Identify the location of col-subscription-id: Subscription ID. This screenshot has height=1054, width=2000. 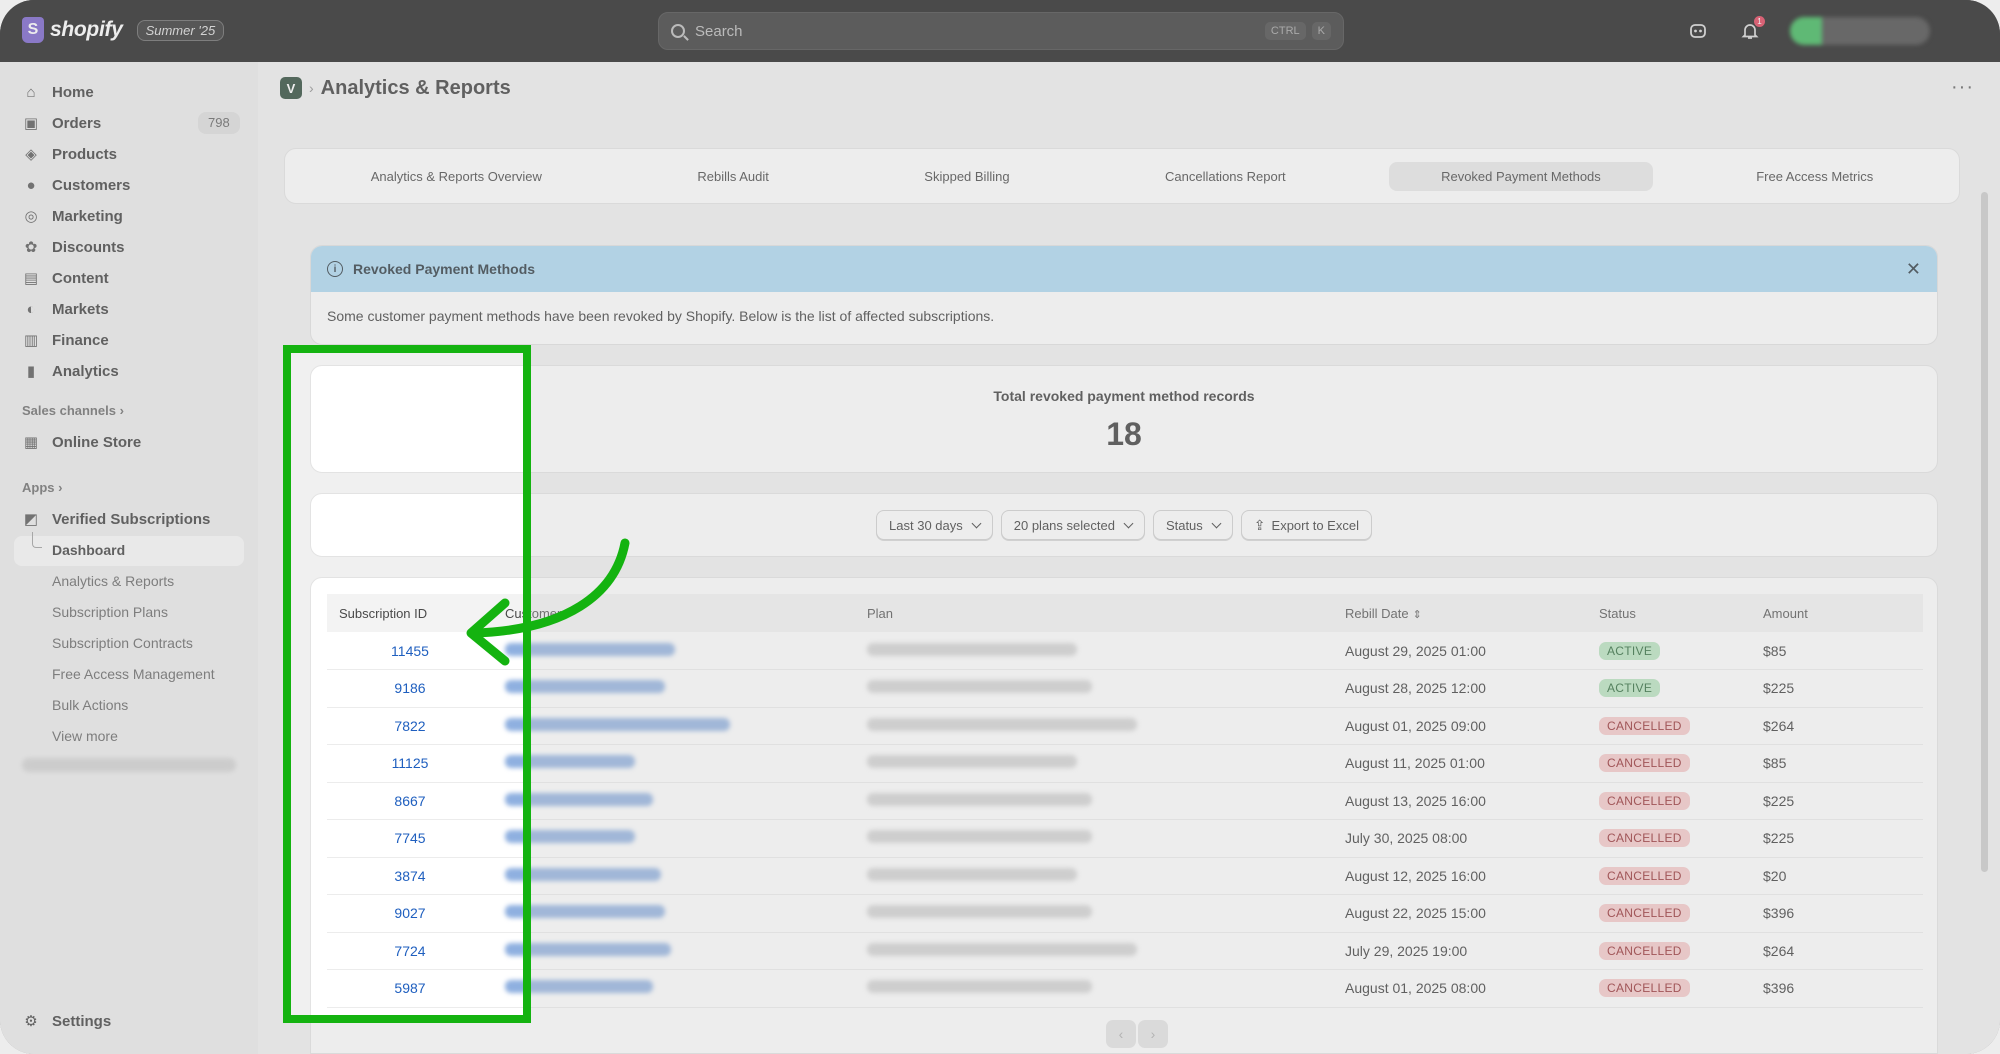
(410, 613).